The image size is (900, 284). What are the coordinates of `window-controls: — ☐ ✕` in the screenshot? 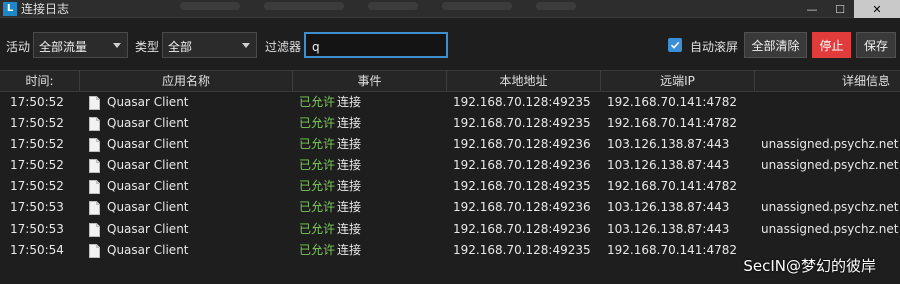 It's located at (849, 9).